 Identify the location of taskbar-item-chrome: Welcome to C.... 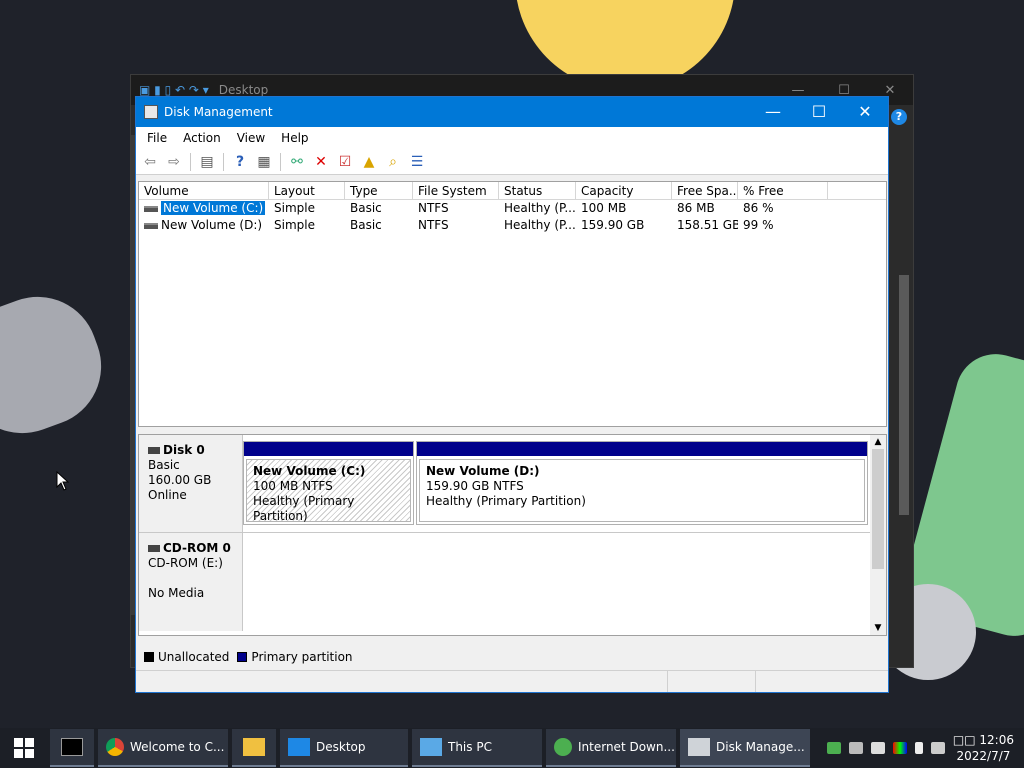
(163, 748).